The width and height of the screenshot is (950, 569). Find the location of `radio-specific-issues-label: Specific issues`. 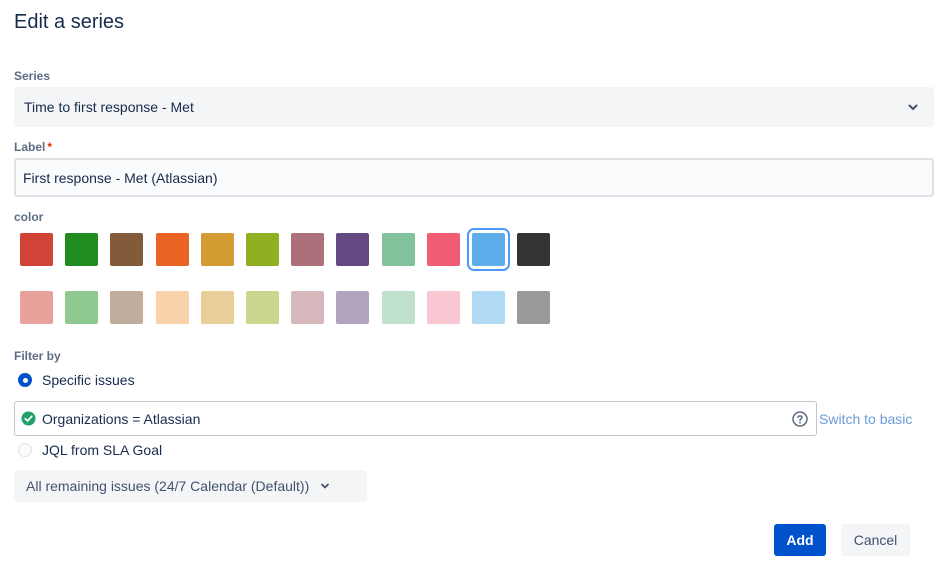

radio-specific-issues-label: Specific issues is located at coordinates (88, 380).